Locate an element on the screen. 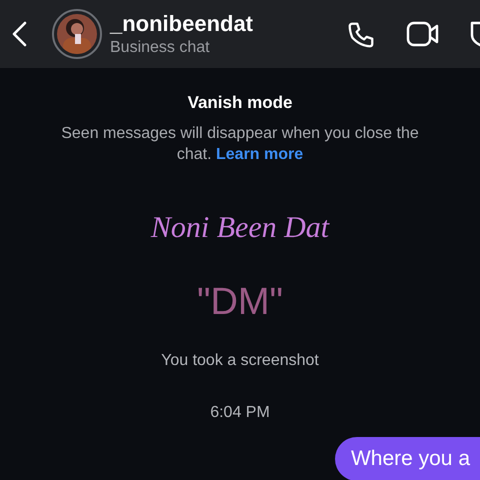  learn-more-link: Learn more is located at coordinates (260, 154).